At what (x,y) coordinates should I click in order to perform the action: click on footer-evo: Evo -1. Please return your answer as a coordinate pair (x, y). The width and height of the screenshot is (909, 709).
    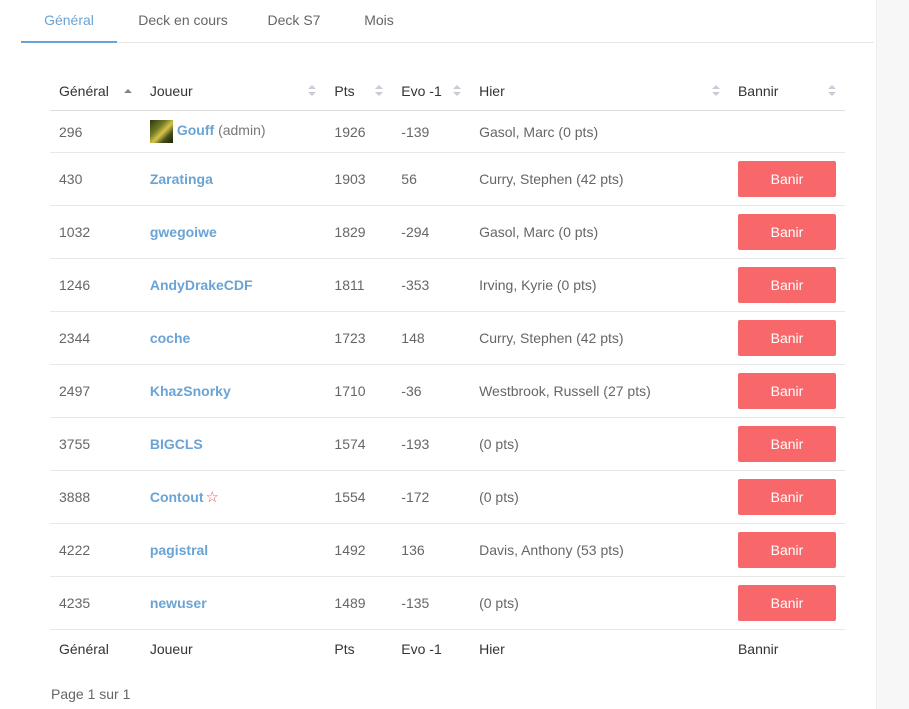
    Looking at the image, I should click on (421, 649).